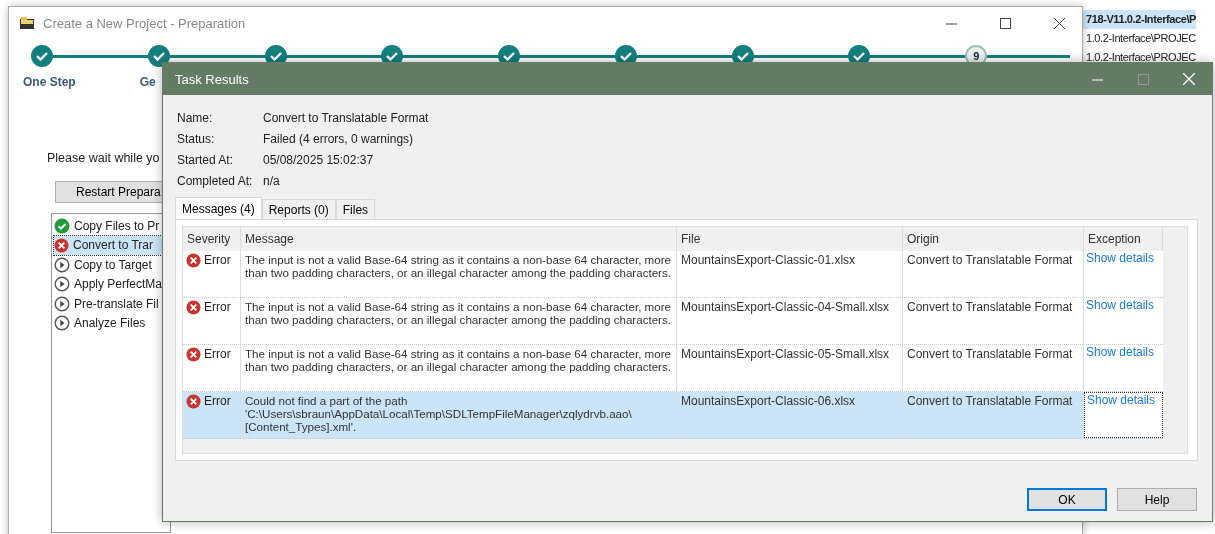 Image resolution: width=1215 pixels, height=534 pixels. I want to click on dialog-title: Task Results, so click(212, 79).